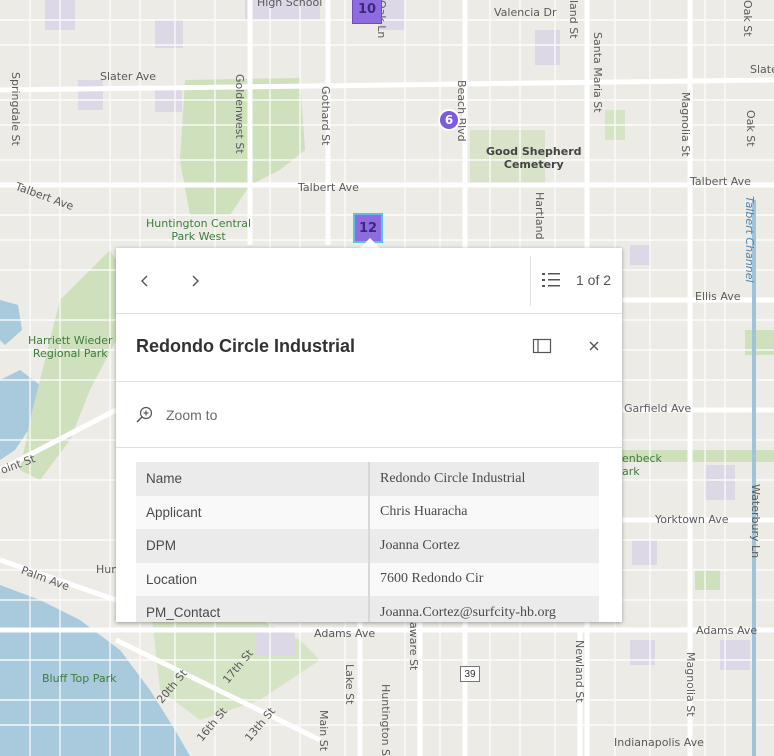  What do you see at coordinates (290, 4) in the screenshot?
I see `map-label-high-school: High School` at bounding box center [290, 4].